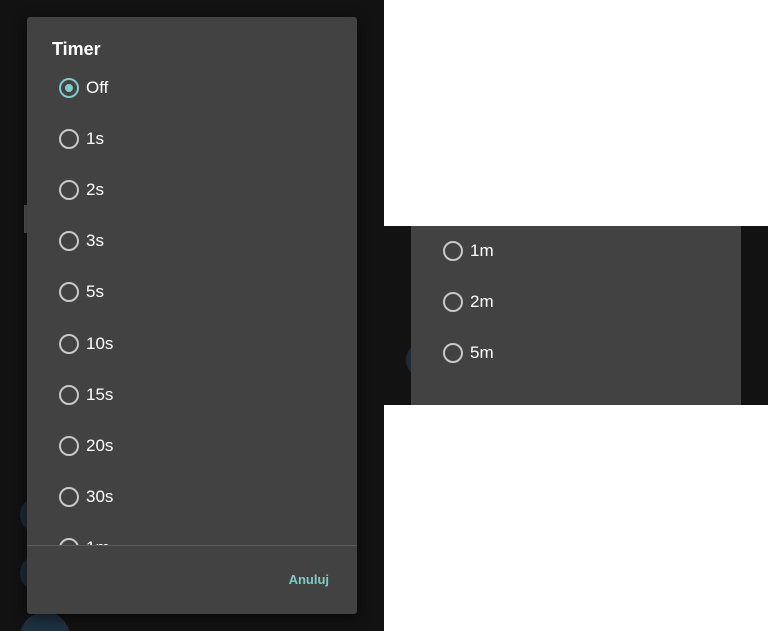 This screenshot has width=768, height=631. What do you see at coordinates (482, 301) in the screenshot?
I see `option-label: 2m` at bounding box center [482, 301].